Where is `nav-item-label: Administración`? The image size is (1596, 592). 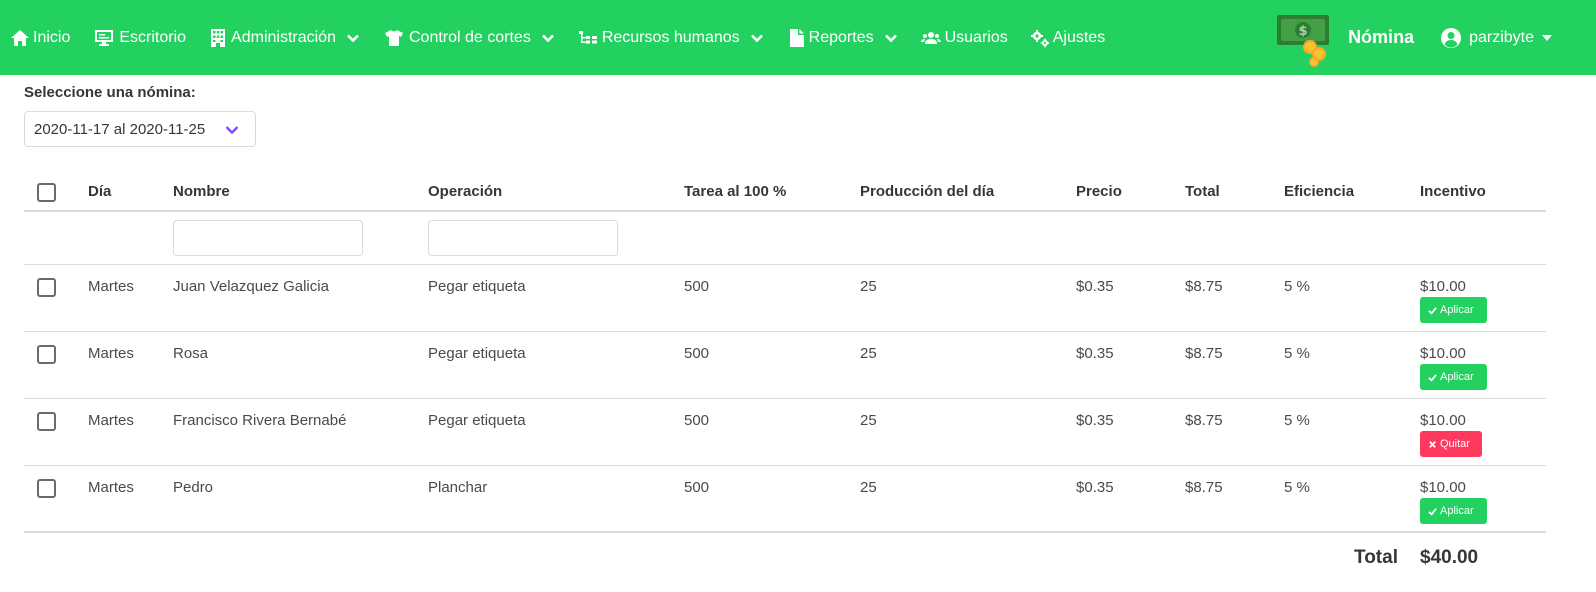 nav-item-label: Administración is located at coordinates (283, 37).